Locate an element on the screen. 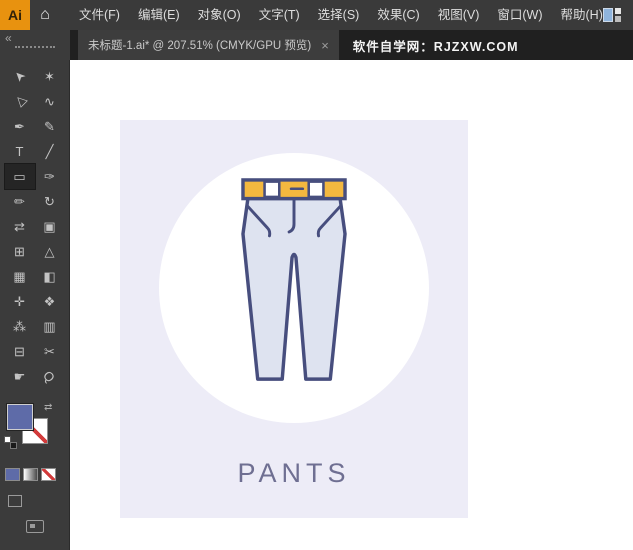  menu-item-window: 窗口(W) is located at coordinates (519, 15).